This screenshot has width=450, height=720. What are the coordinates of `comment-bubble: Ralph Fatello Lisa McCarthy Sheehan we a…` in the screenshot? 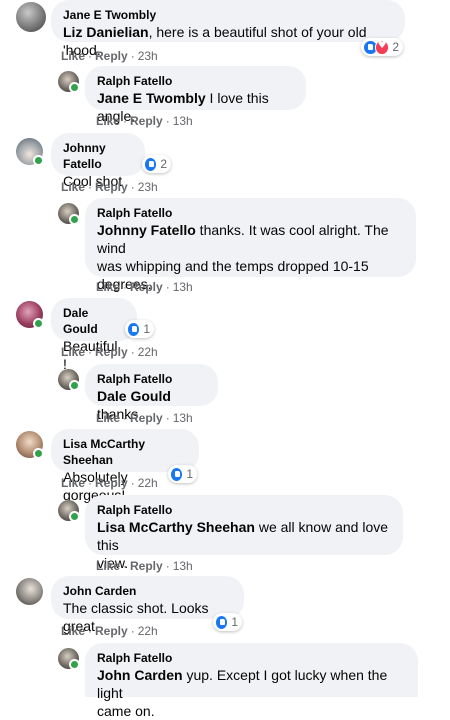 It's located at (244, 533).